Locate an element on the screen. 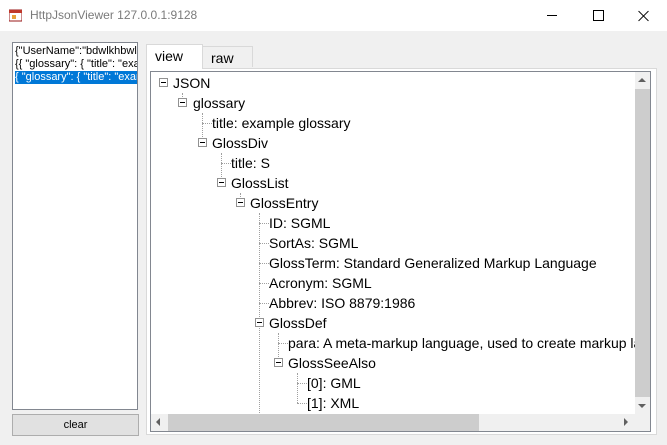 This screenshot has height=445, width=667. title-bar: HttpJsonViewer 127.0.0.1:9128 is located at coordinates (333, 15).